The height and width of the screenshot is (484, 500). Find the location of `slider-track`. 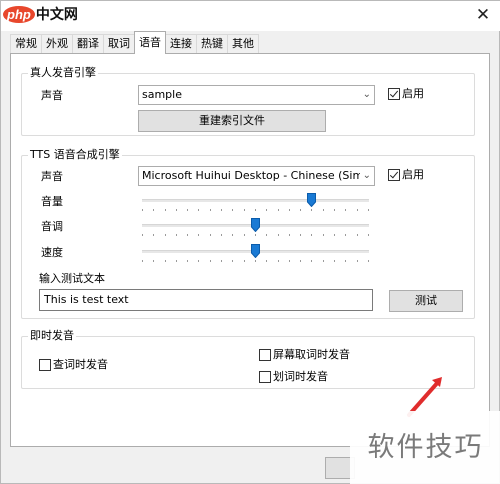

slider-track is located at coordinates (255, 200).